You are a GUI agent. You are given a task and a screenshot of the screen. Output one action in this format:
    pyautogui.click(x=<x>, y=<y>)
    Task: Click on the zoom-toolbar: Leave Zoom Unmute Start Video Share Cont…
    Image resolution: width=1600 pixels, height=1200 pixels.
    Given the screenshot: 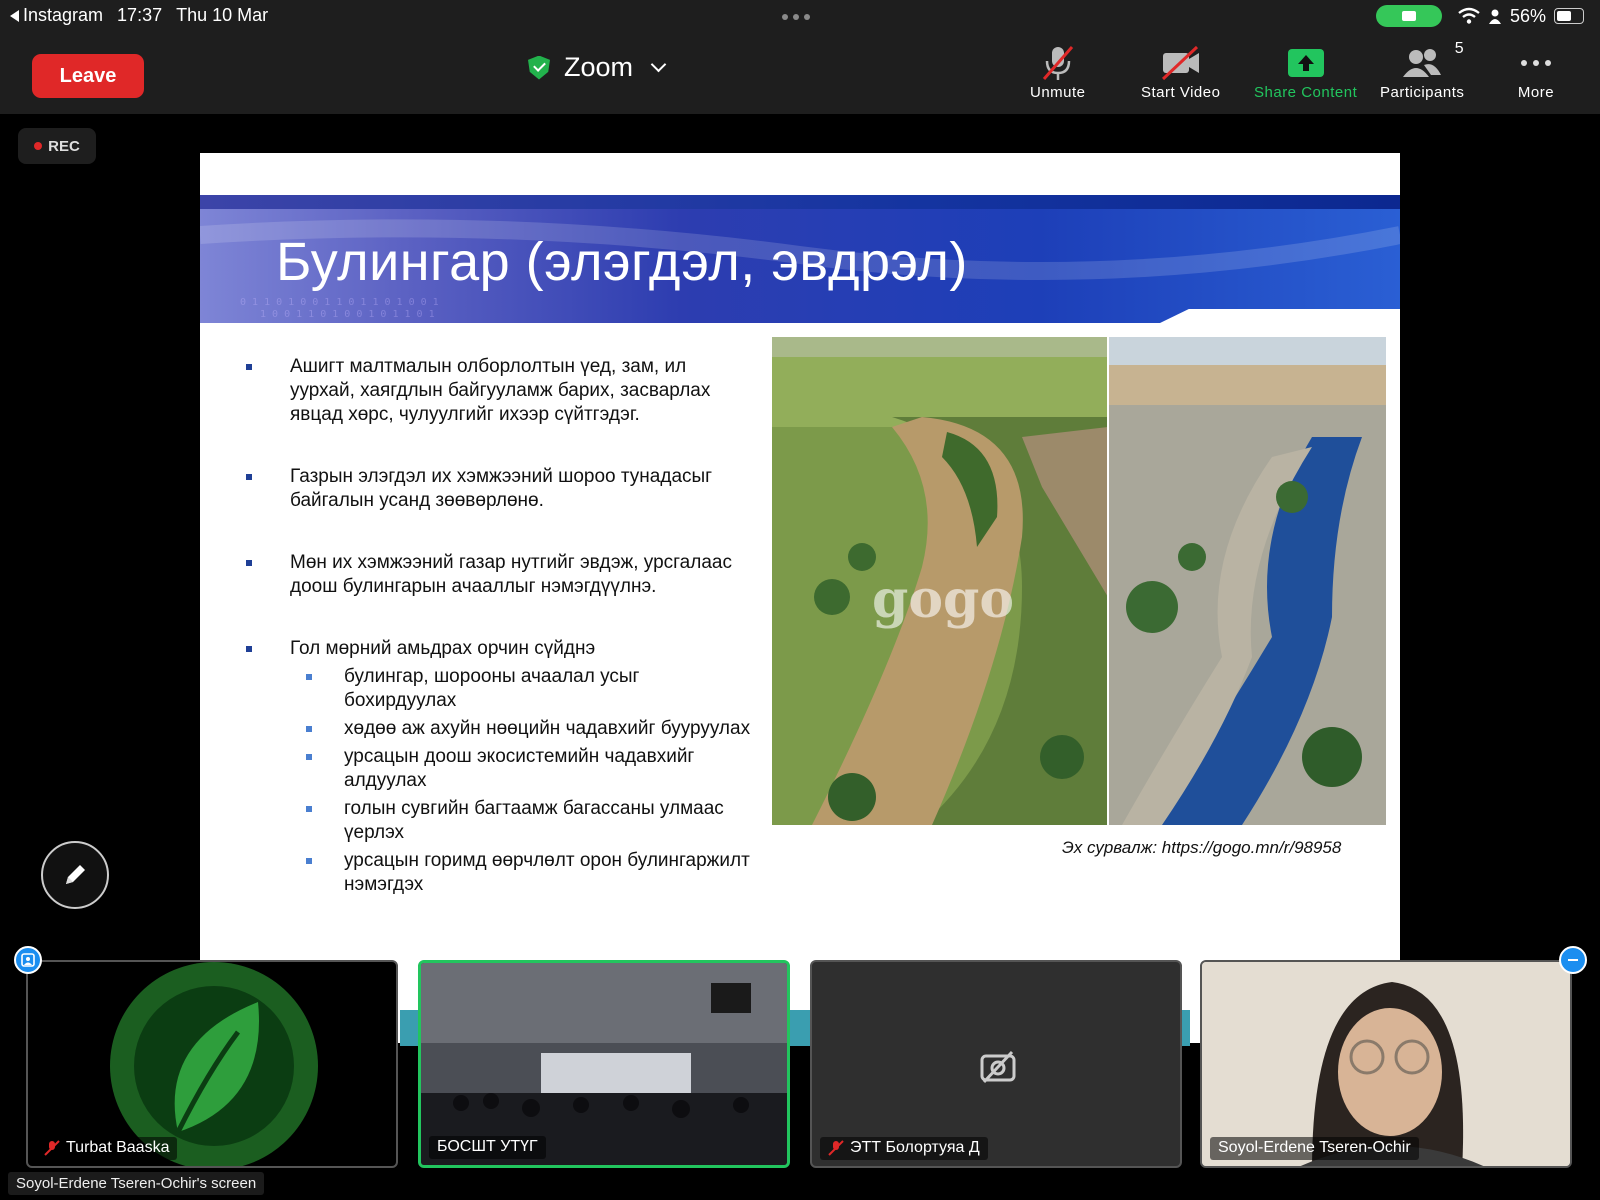 What is the action you would take?
    pyautogui.click(x=800, y=73)
    